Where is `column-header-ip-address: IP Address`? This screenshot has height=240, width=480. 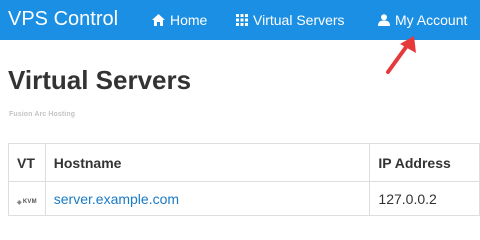
column-header-ip-address: IP Address is located at coordinates (424, 162).